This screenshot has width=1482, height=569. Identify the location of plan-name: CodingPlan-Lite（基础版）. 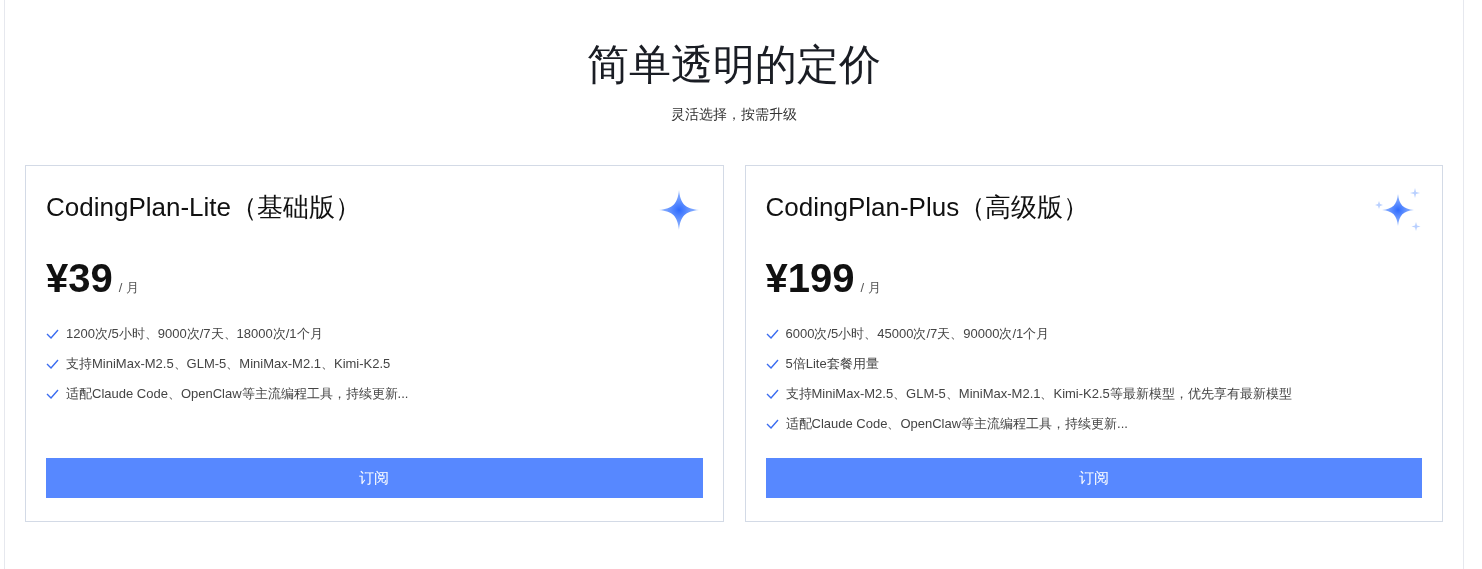
(203, 207).